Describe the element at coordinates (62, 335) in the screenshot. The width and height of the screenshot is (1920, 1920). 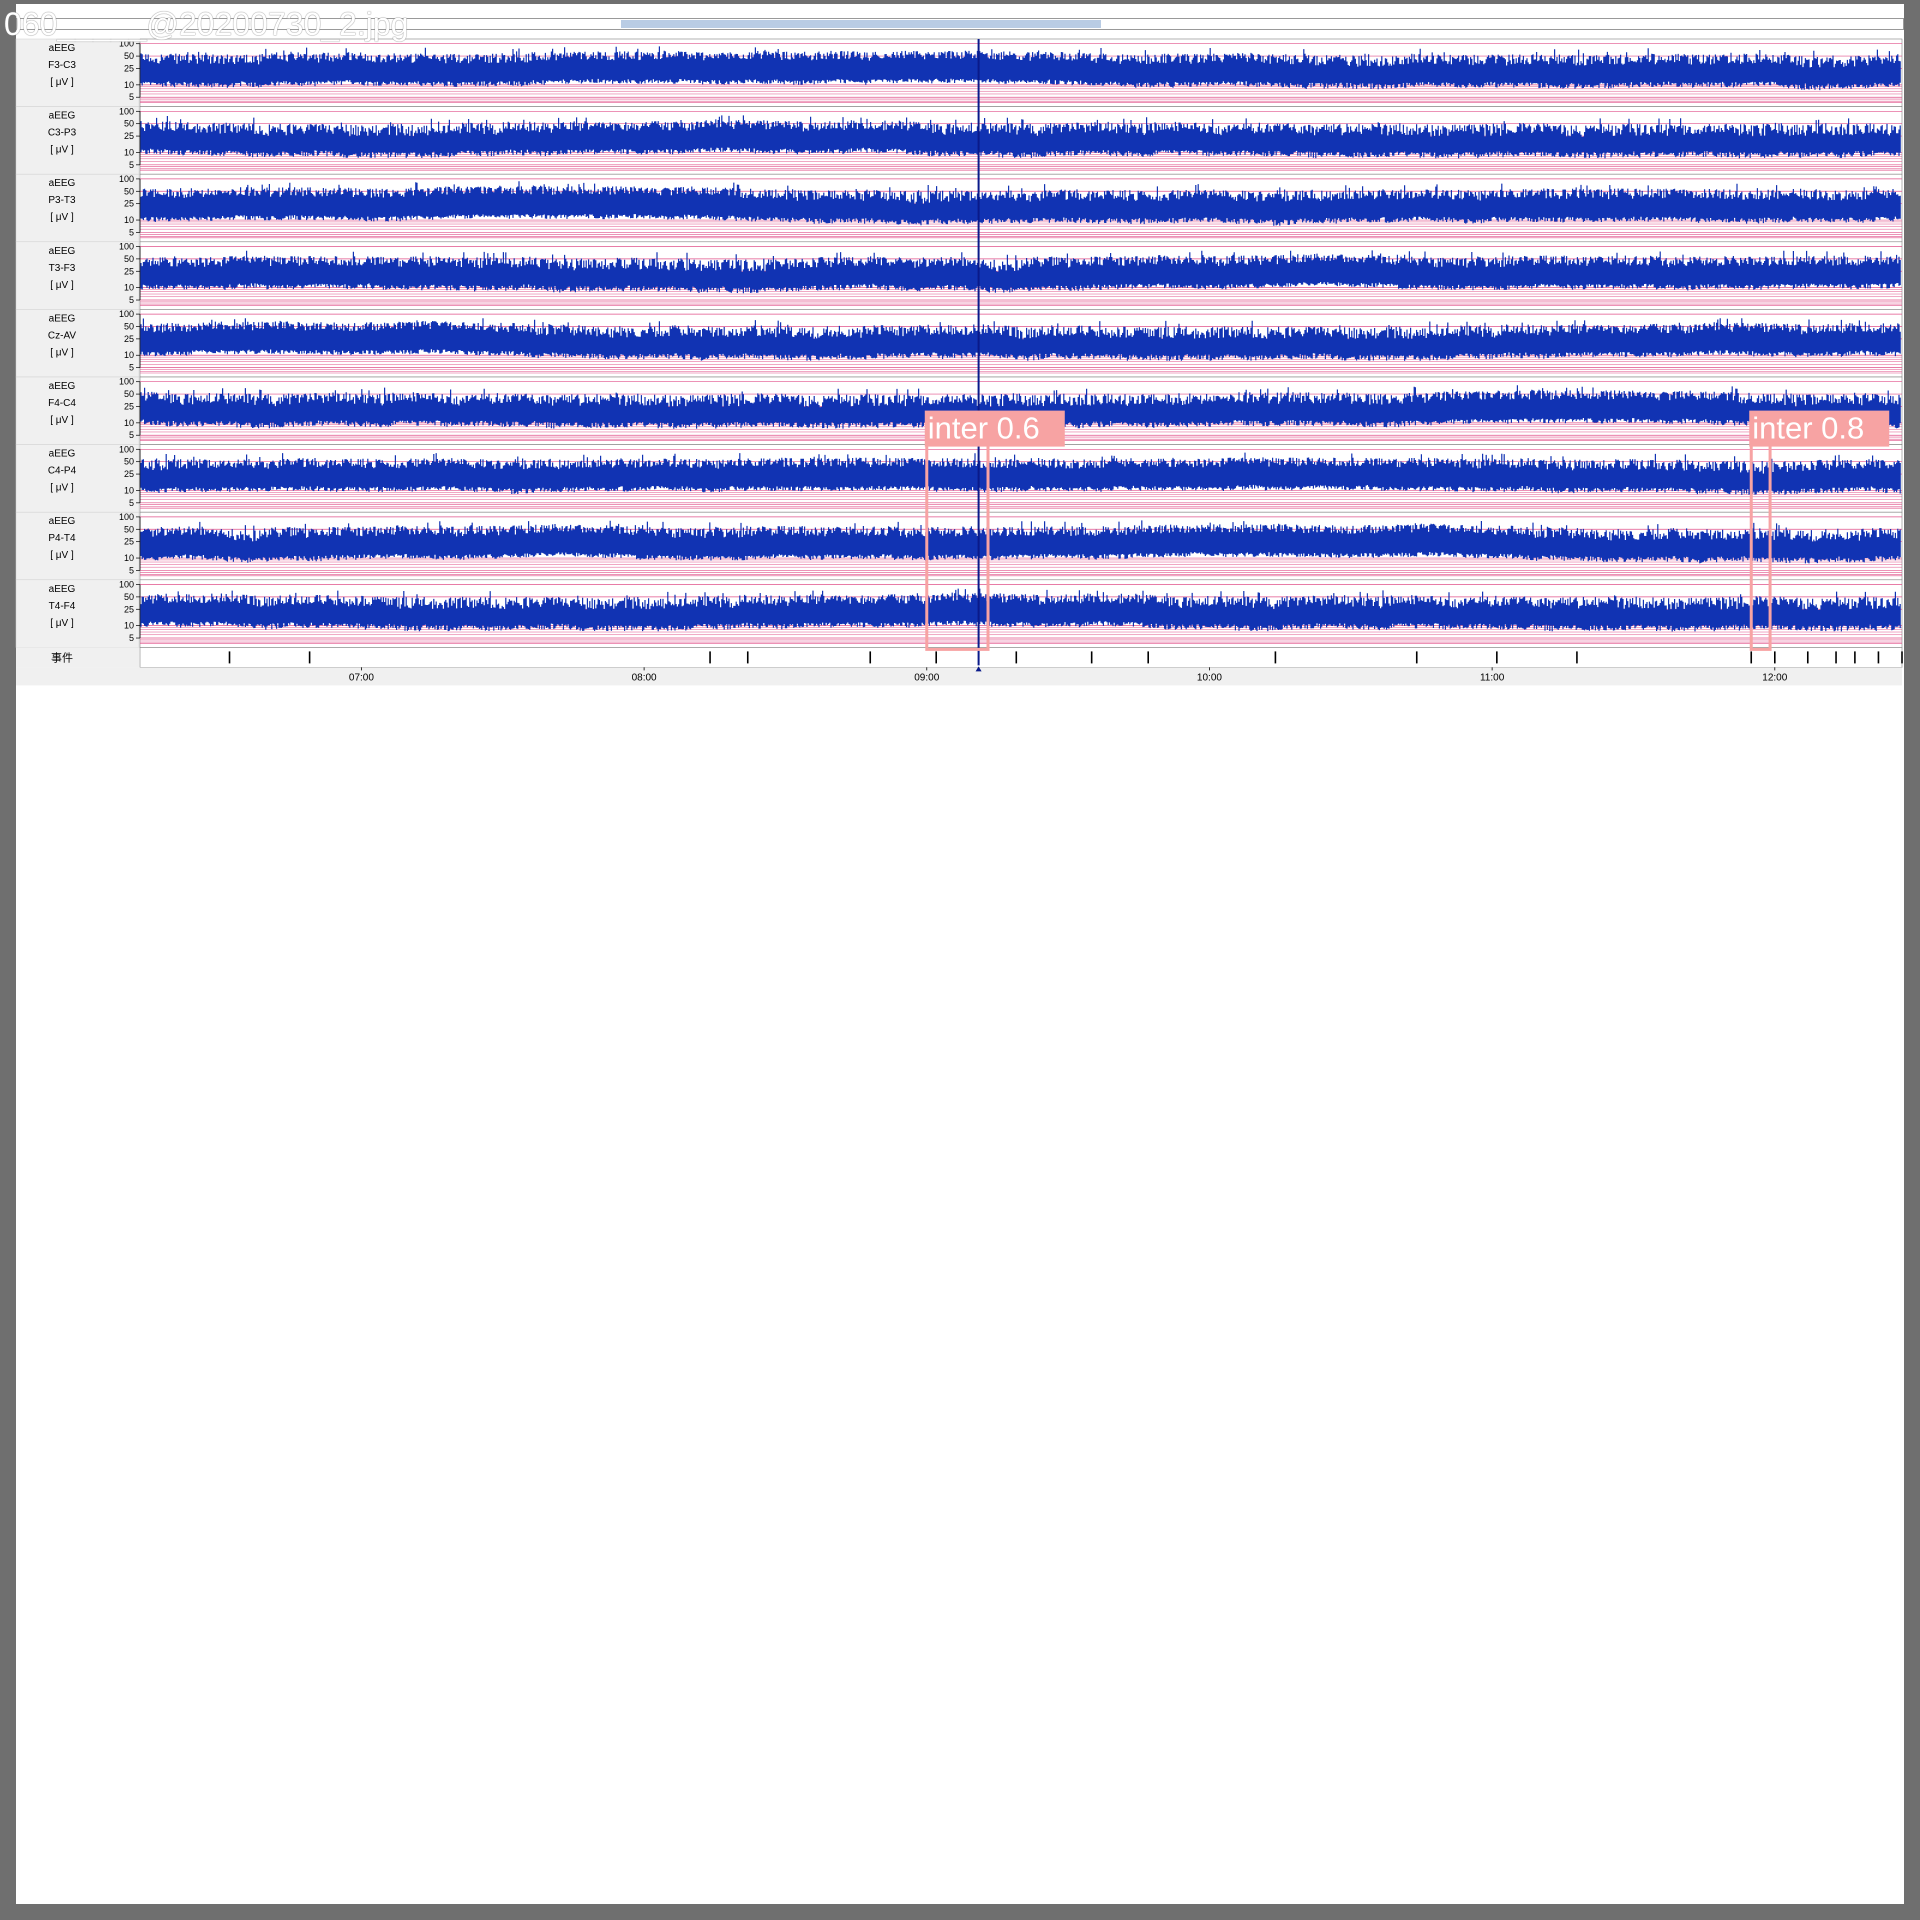
I see `channel-lead: Cz-AV` at that location.